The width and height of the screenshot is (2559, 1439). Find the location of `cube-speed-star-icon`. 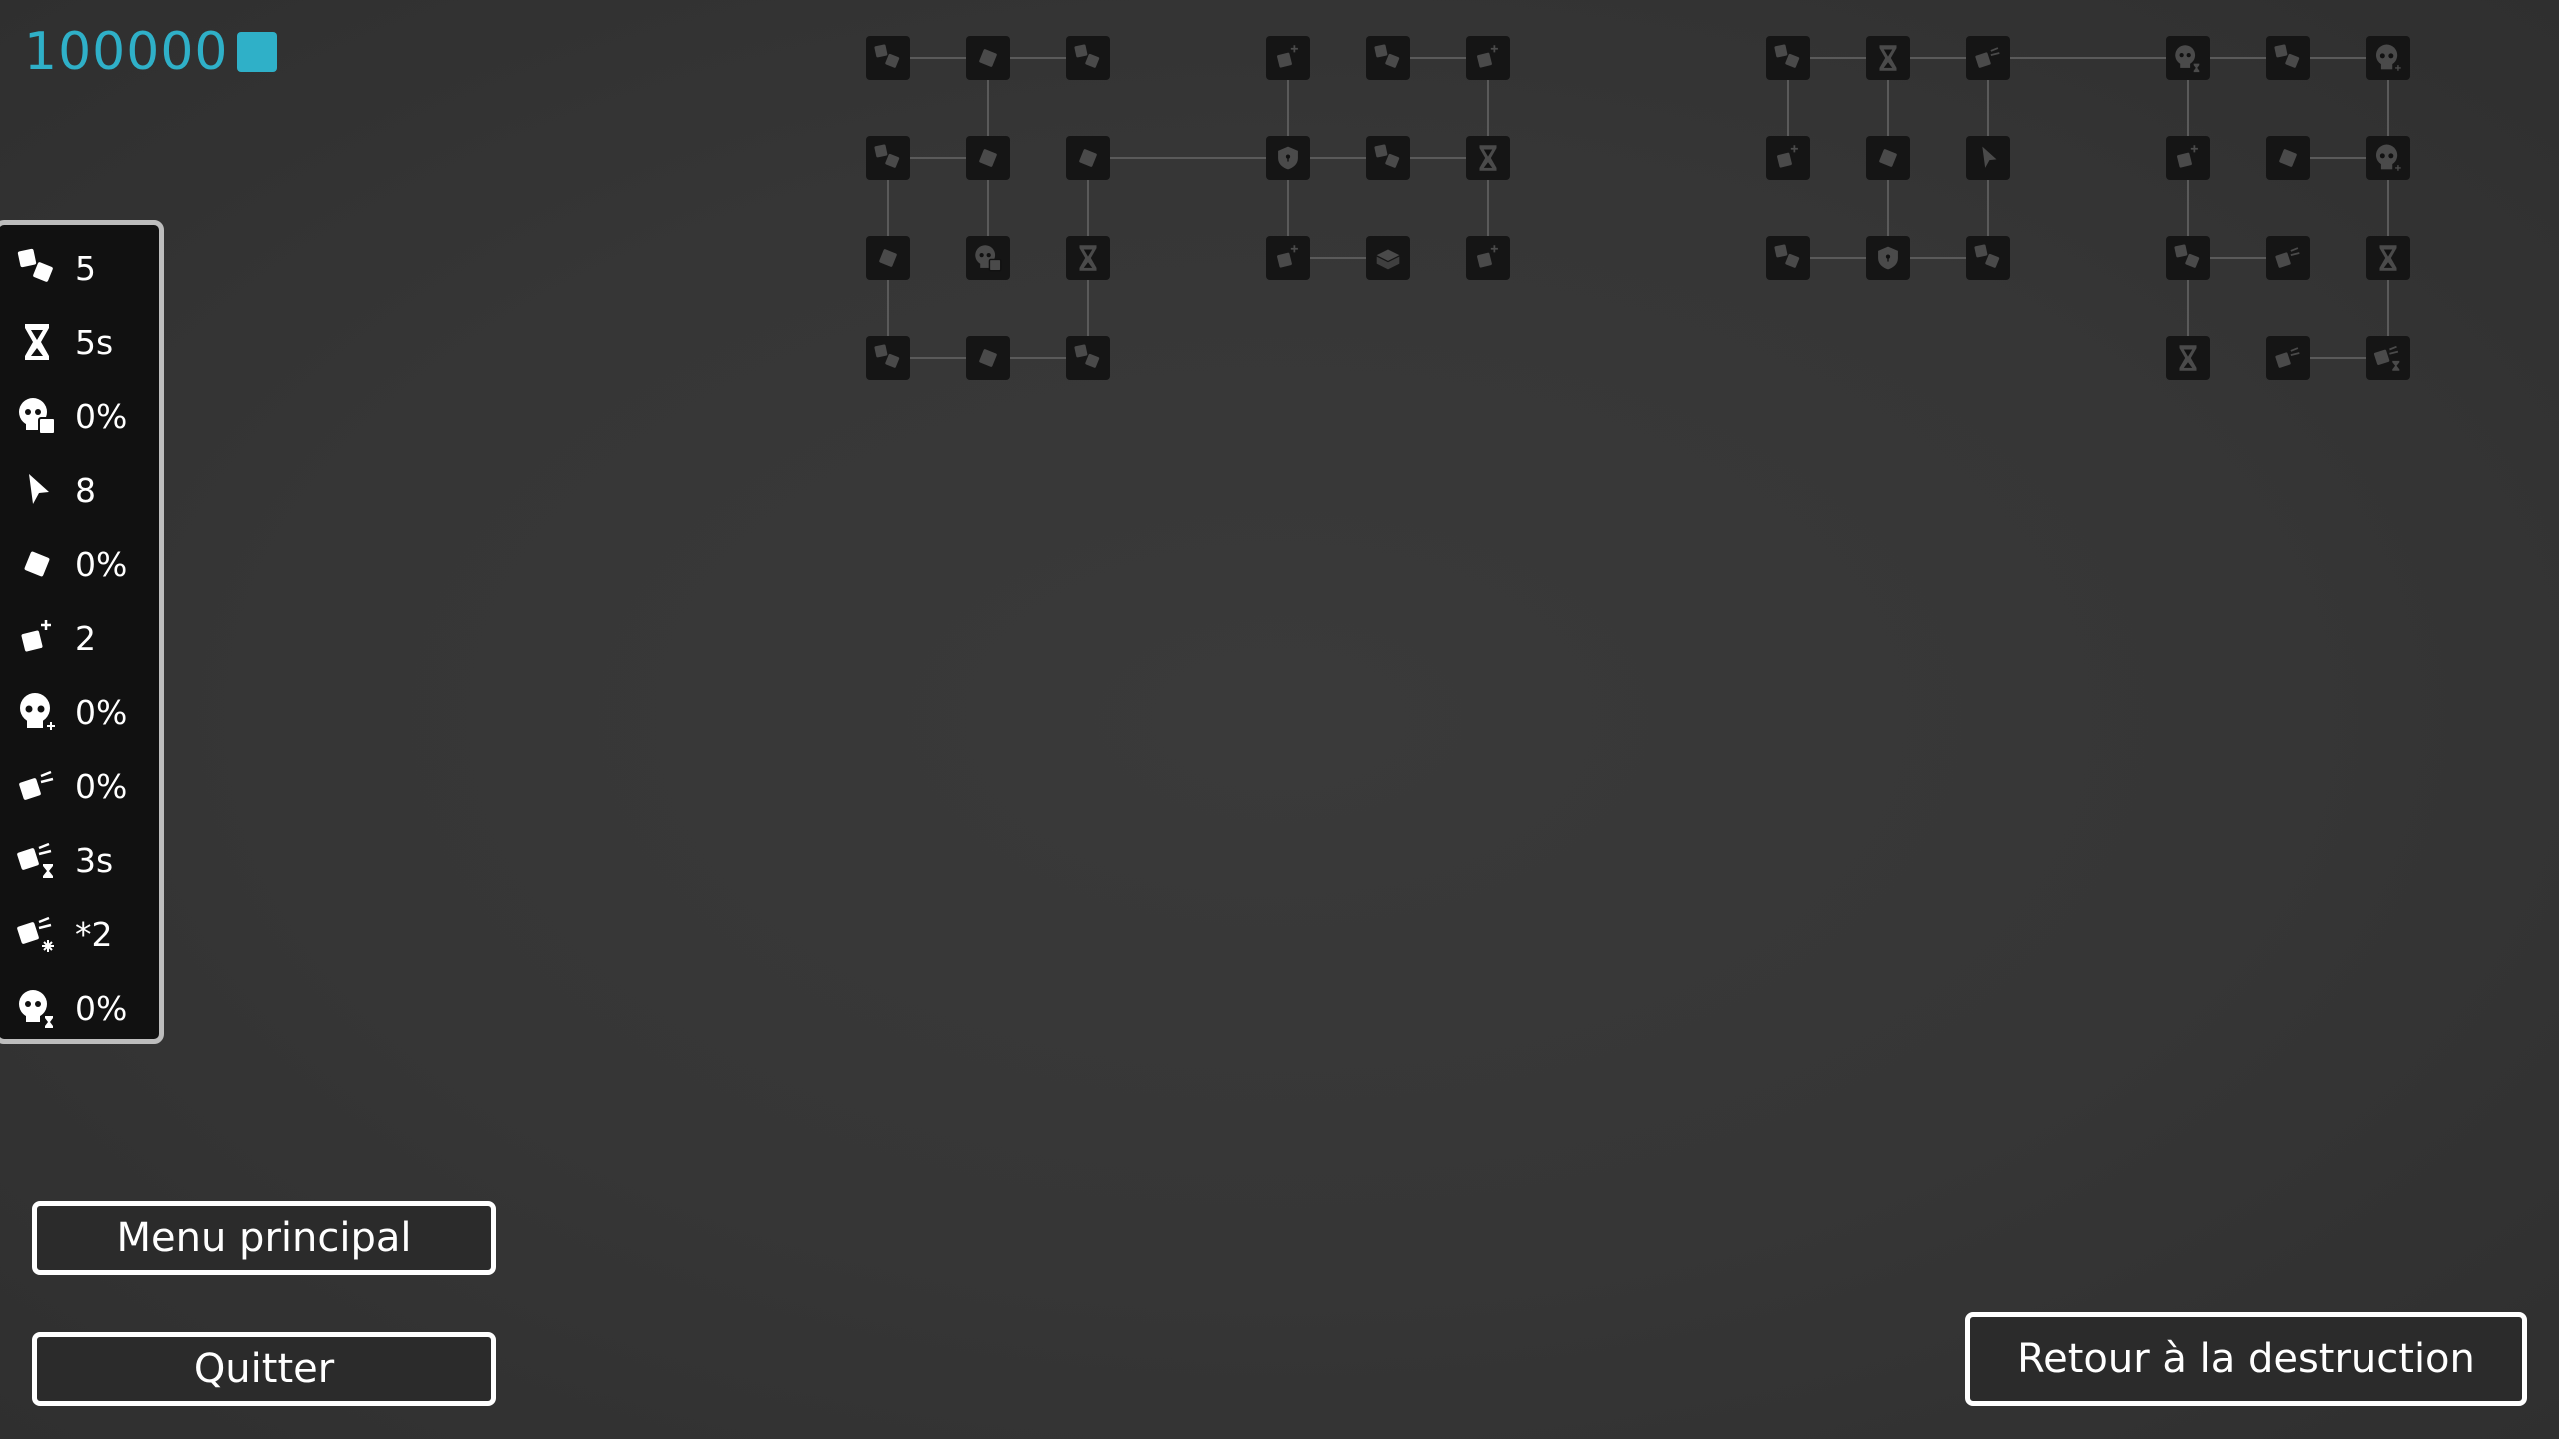

cube-speed-star-icon is located at coordinates (35, 934).